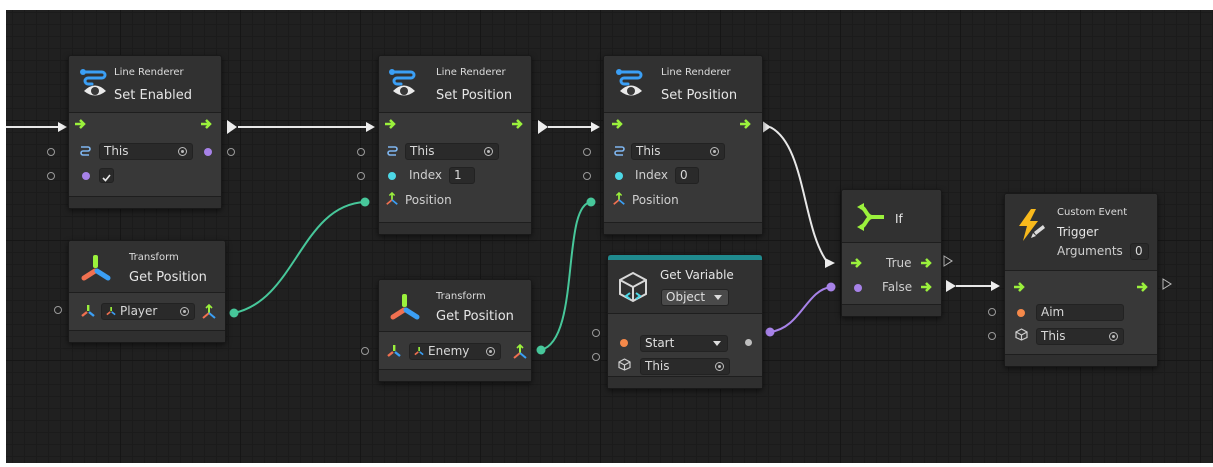 The width and height of the screenshot is (1213, 467). Describe the element at coordinates (566, 276) in the screenshot. I see `vector-wire-enemy` at that location.